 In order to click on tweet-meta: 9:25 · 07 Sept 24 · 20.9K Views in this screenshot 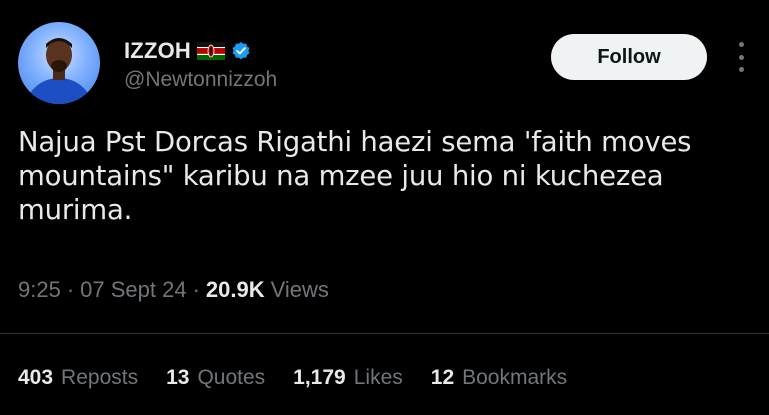, I will do `click(173, 290)`.